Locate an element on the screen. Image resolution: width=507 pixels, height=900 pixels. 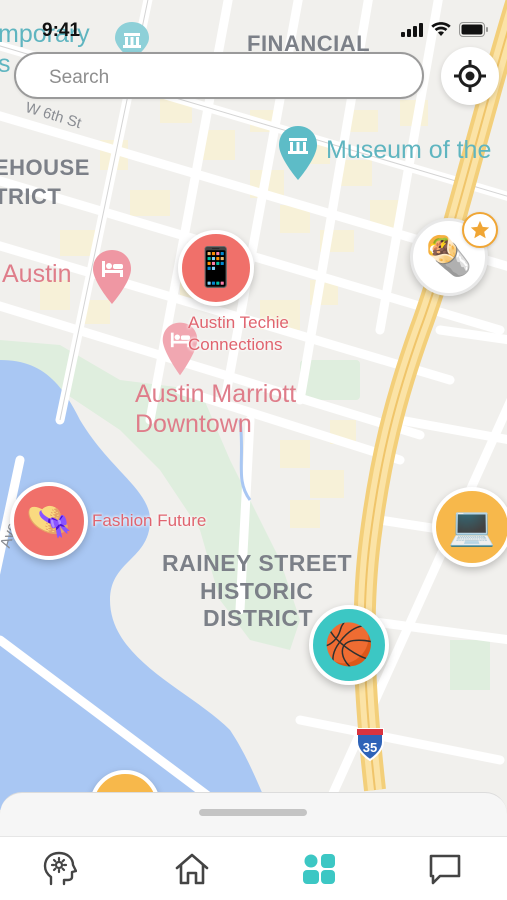
rainey-street-label: RAINEY STREET is located at coordinates (257, 563).